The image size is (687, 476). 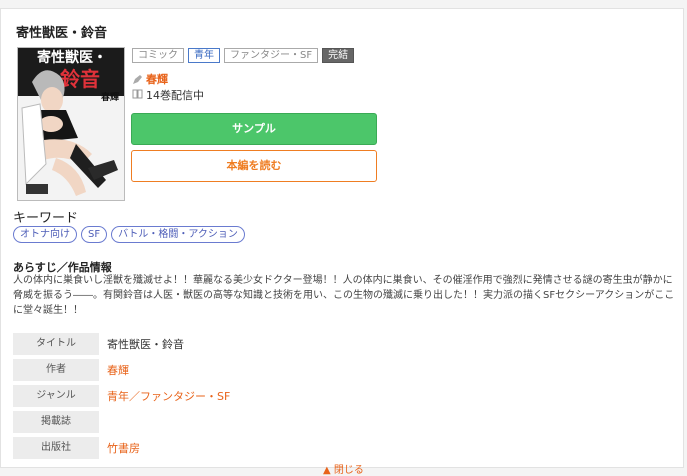 What do you see at coordinates (254, 166) in the screenshot?
I see `read-button: 本編を読む` at bounding box center [254, 166].